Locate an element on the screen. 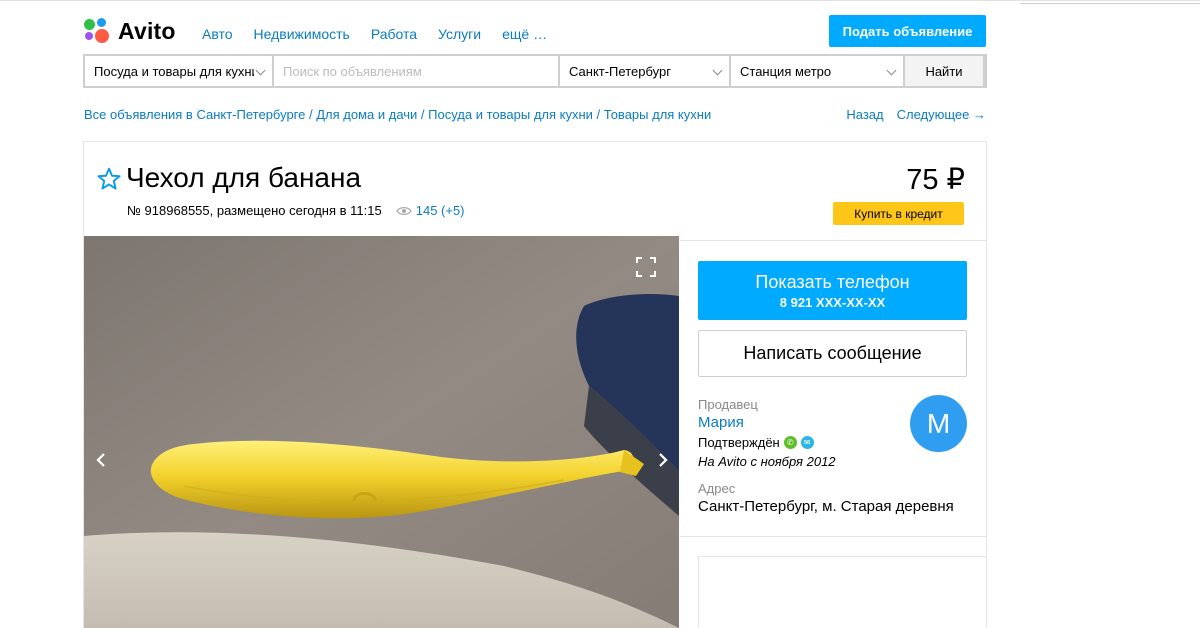  favorite-star-icon is located at coordinates (109, 179).